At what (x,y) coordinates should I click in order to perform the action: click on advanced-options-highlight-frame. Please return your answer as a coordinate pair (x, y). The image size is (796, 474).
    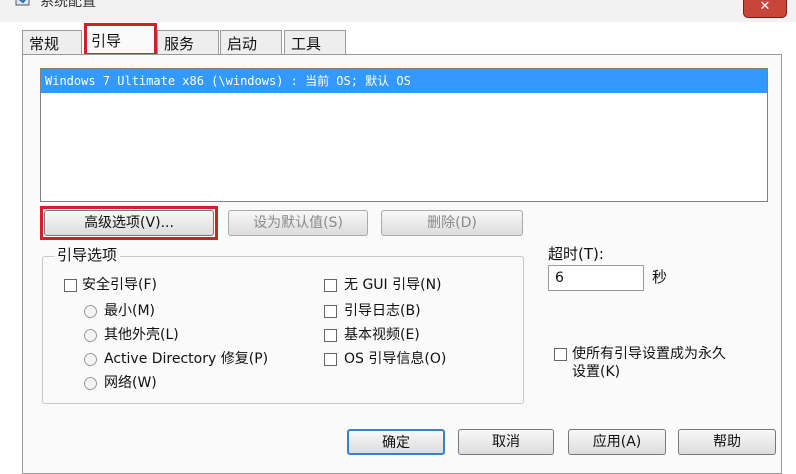
    Looking at the image, I should click on (129, 223).